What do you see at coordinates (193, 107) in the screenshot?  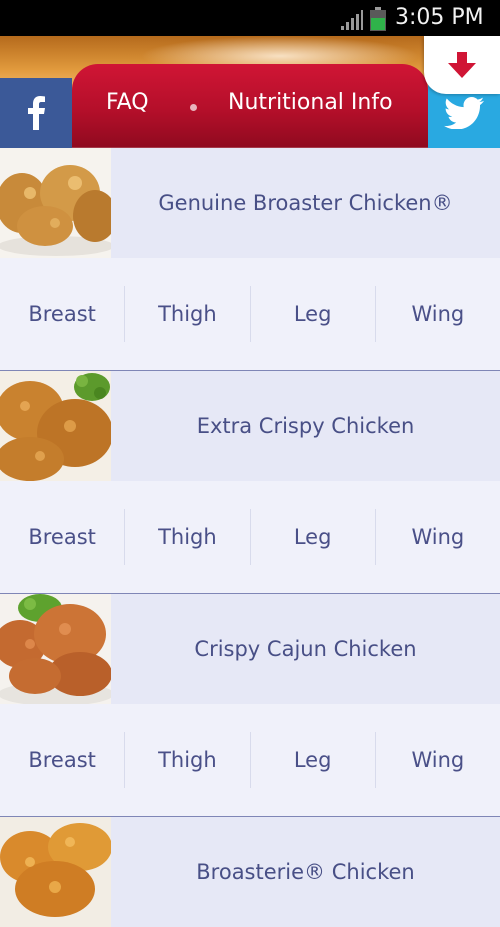 I see `nav-separator-dot` at bounding box center [193, 107].